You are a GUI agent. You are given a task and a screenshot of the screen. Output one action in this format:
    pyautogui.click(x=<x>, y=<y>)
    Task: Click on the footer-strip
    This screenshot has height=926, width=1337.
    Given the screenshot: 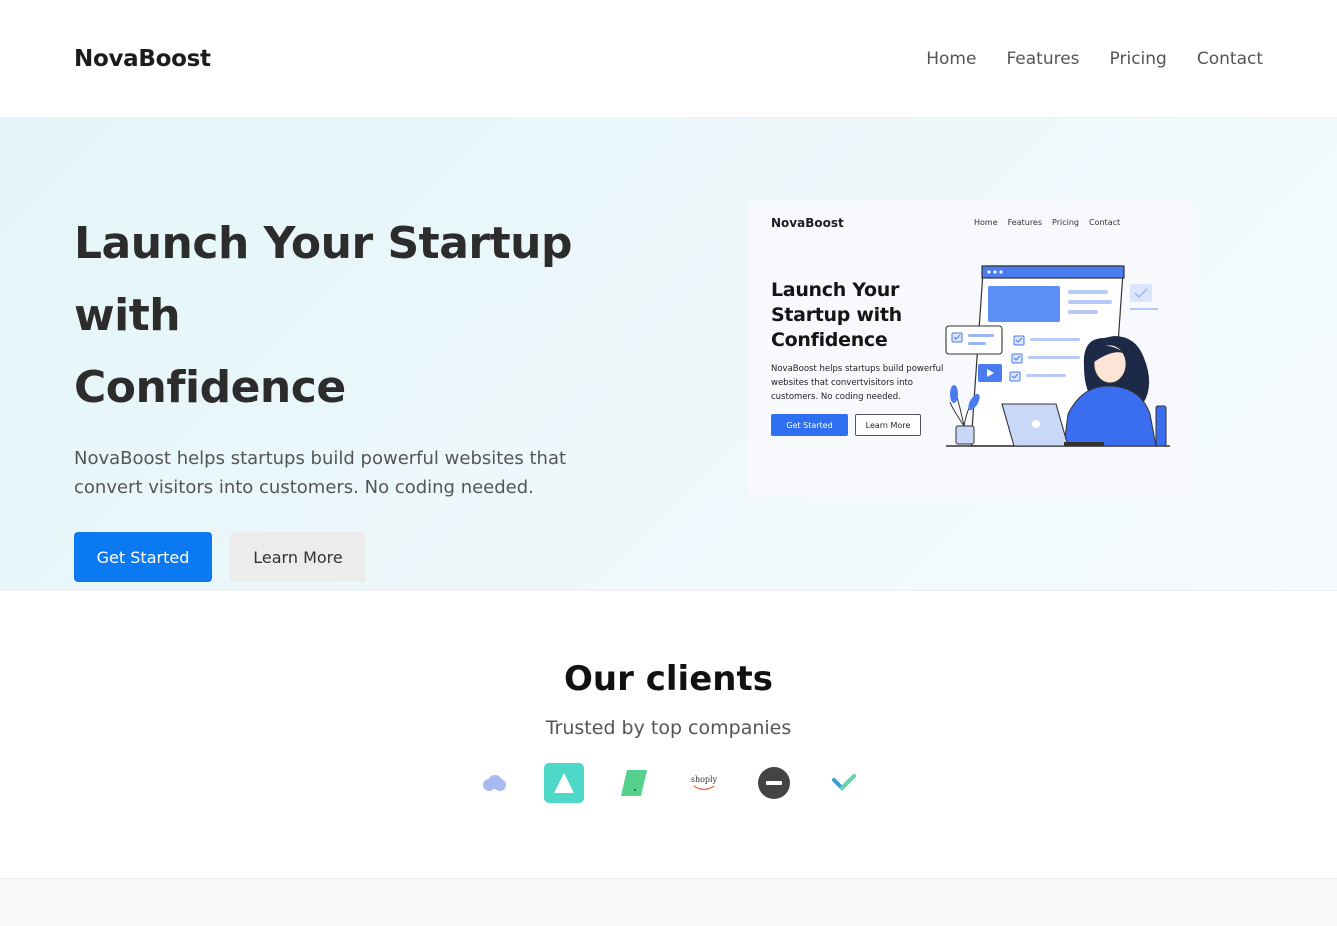 What is the action you would take?
    pyautogui.click(x=668, y=902)
    